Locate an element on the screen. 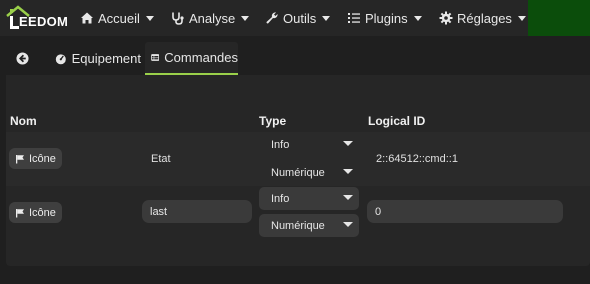  logical-id-input-value: 0 is located at coordinates (378, 211).